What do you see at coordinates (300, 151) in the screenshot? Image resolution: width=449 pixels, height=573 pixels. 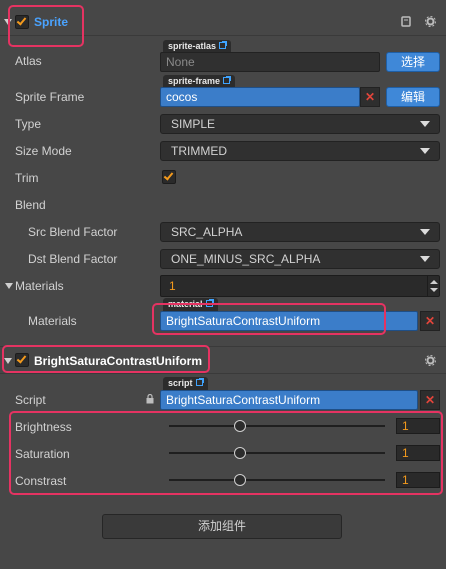 I see `size-mode-select: TRIMMED` at bounding box center [300, 151].